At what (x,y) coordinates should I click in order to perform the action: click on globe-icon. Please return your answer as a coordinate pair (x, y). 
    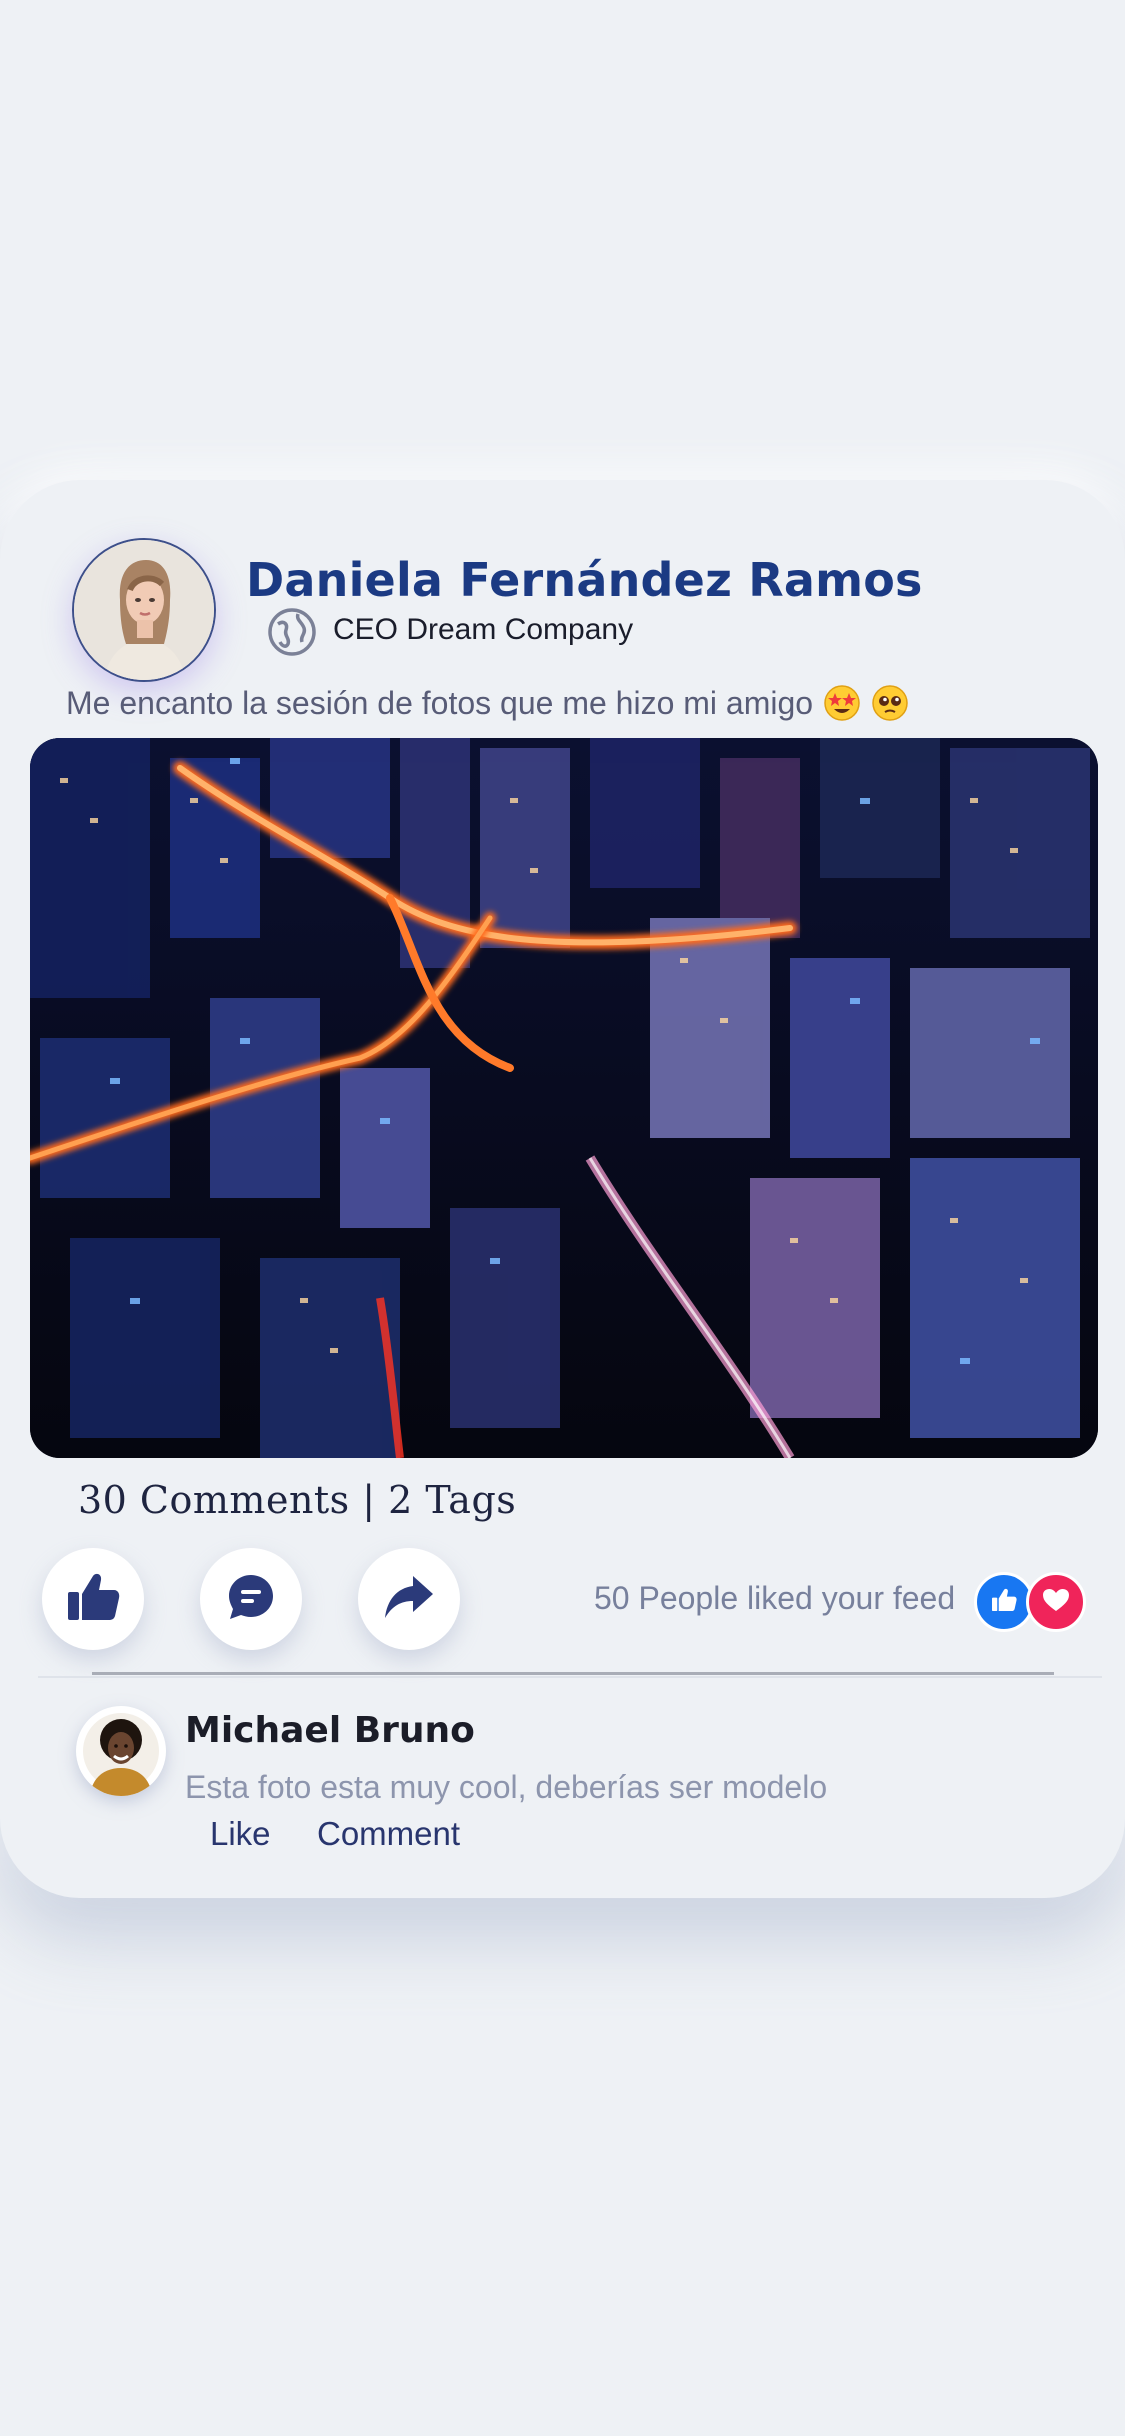
    Looking at the image, I should click on (292, 632).